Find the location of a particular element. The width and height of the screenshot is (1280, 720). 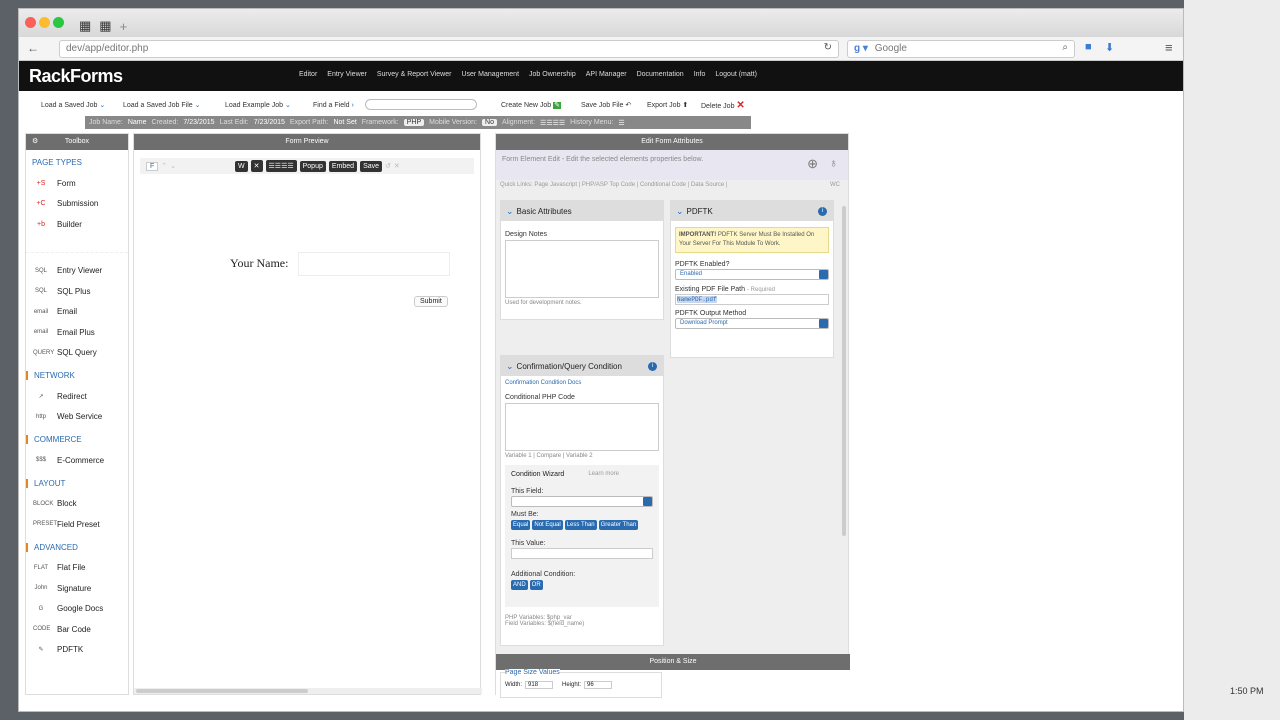

create-new-job-link: Create New Job ✎ is located at coordinates (531, 105).